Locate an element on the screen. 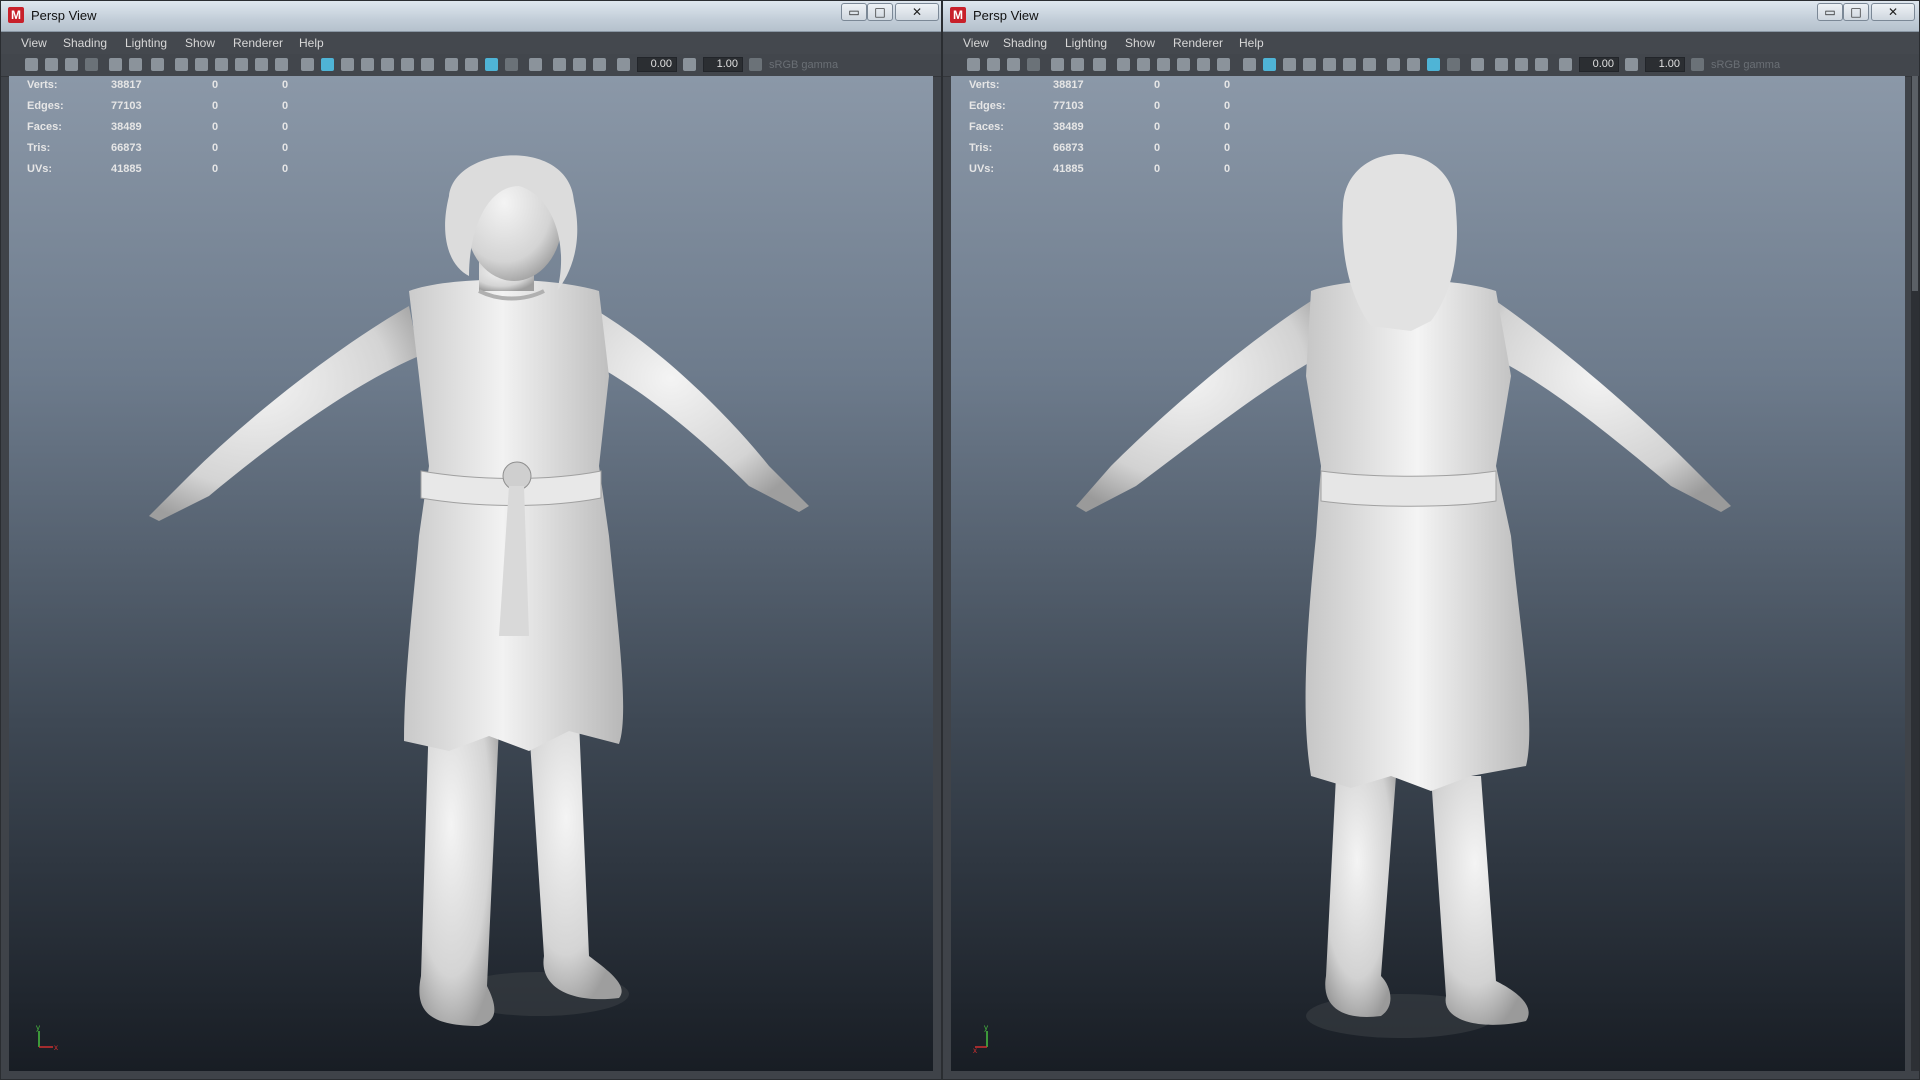  vertical-scrollbar is located at coordinates (1915, 573).